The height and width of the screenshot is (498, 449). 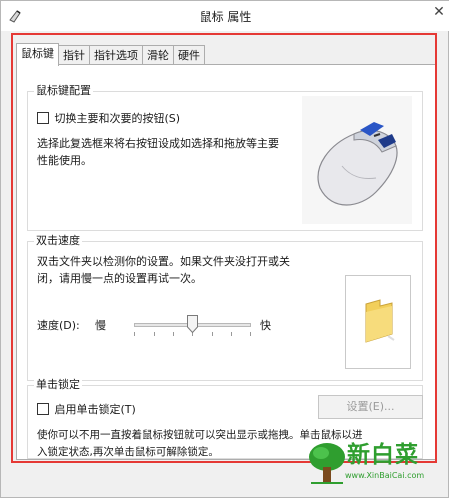 What do you see at coordinates (64, 160) in the screenshot?
I see `button-config-desc-line2: 性能使用。` at bounding box center [64, 160].